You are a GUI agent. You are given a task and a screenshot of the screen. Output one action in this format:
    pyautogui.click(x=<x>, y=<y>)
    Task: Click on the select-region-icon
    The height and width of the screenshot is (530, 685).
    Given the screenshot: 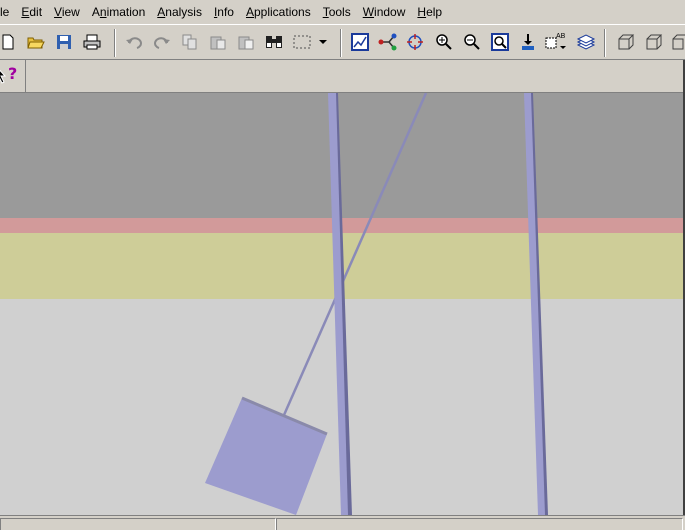 What is the action you would take?
    pyautogui.click(x=302, y=42)
    